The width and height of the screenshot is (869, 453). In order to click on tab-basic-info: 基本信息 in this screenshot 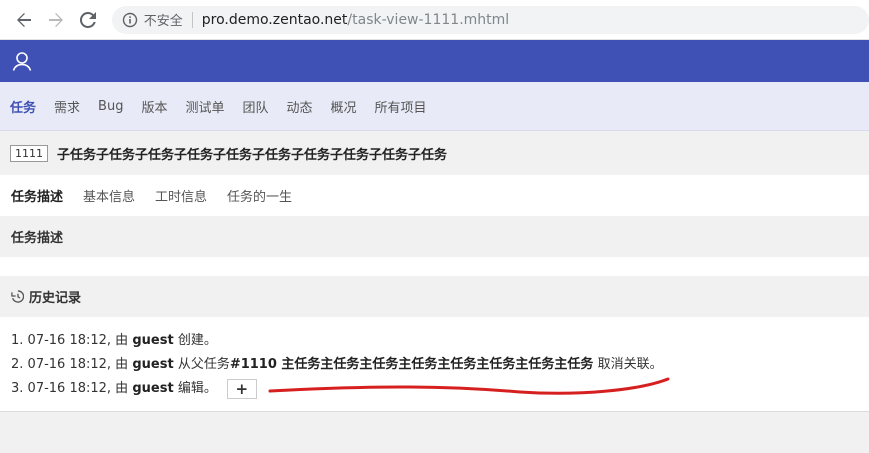, I will do `click(109, 195)`.